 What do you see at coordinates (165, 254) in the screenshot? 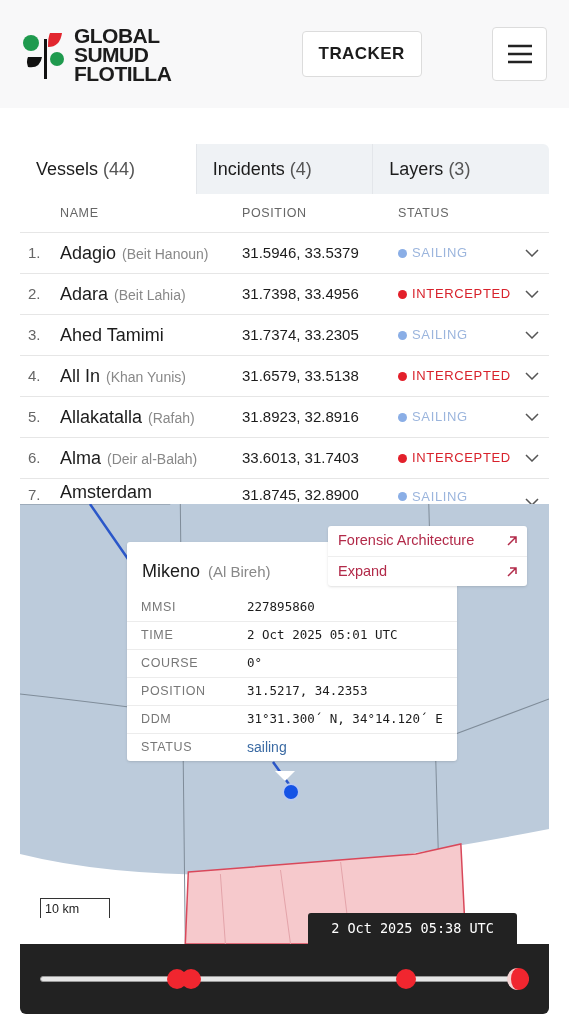
I see `vessel-alias: (Beit Hanoun)` at bounding box center [165, 254].